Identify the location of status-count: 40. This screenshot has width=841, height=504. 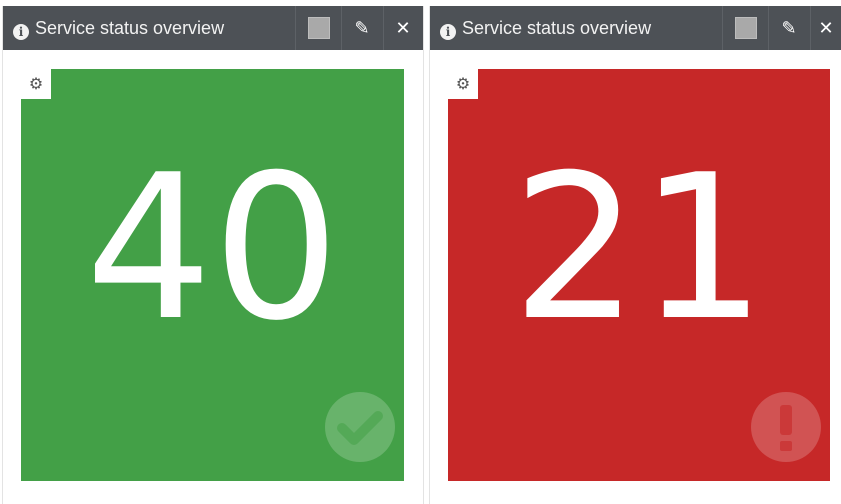
(212, 248).